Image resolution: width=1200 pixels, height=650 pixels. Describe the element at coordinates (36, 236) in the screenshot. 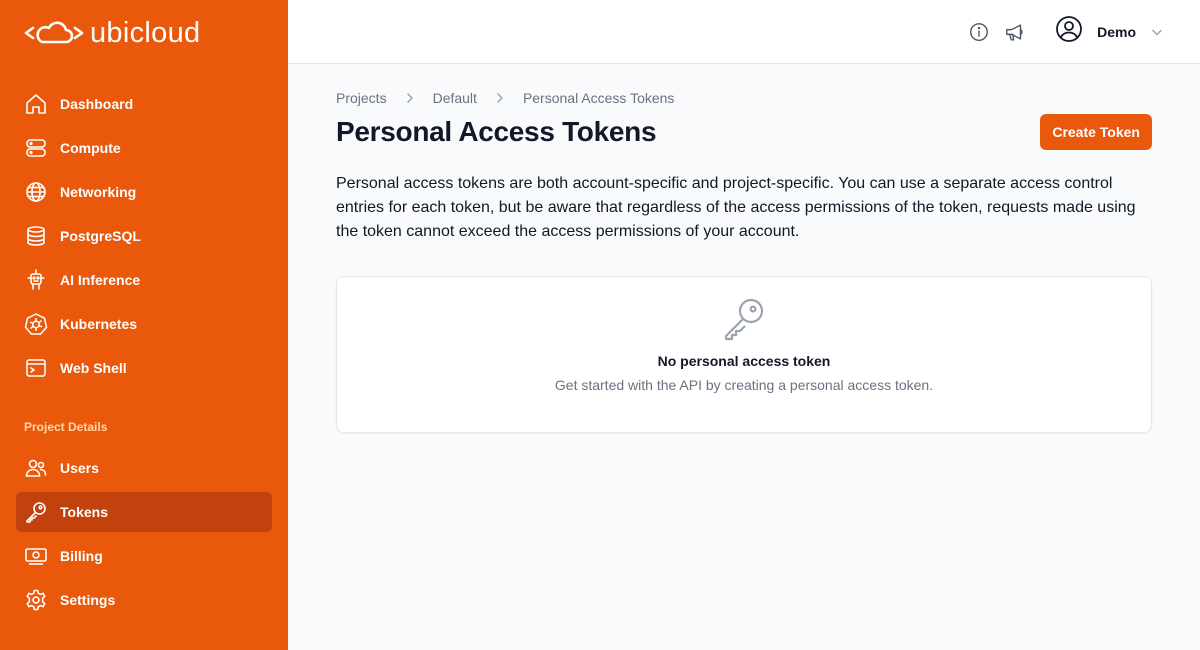

I see `database-icon` at that location.